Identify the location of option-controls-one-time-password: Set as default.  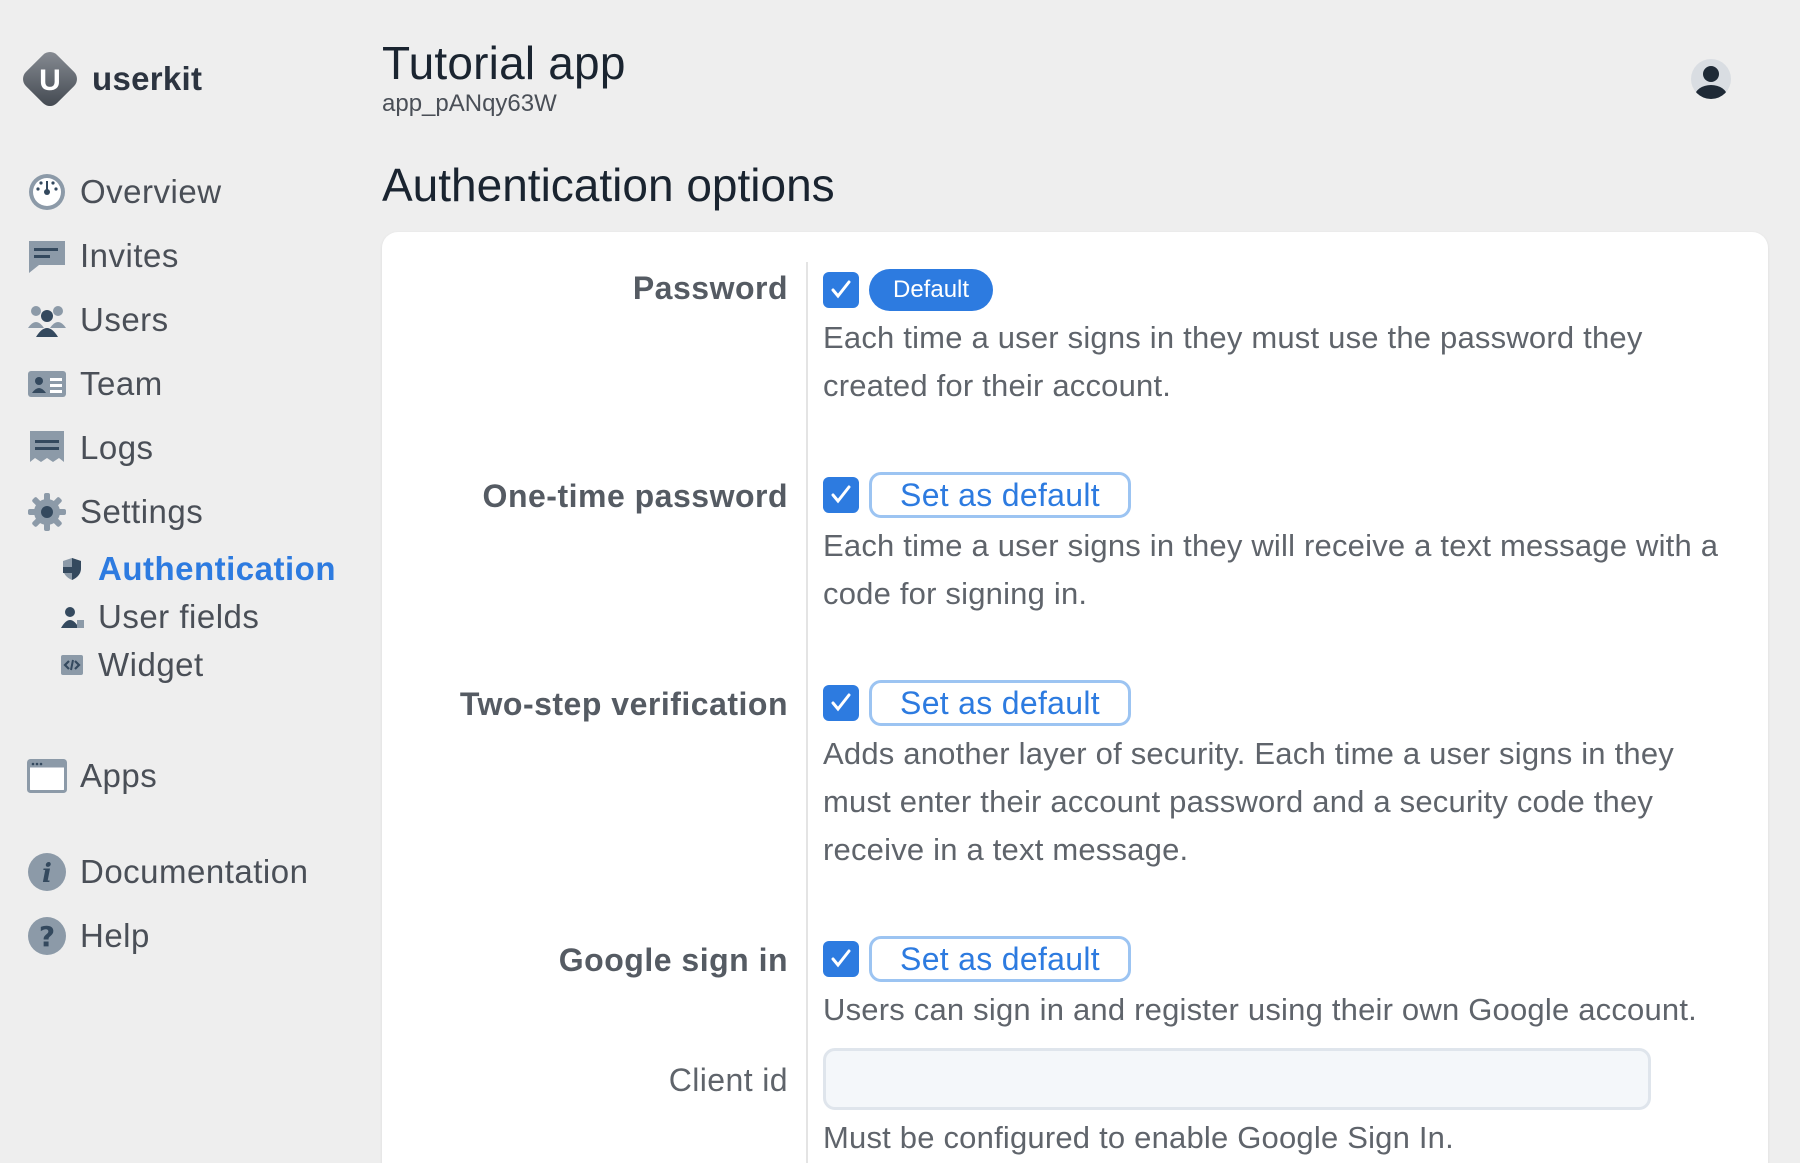
(977, 495).